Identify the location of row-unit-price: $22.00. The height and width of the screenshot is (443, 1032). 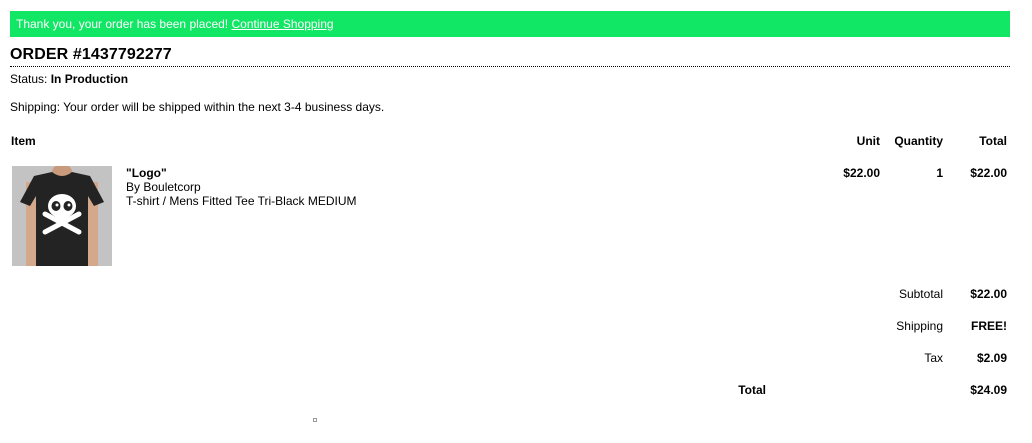
(861, 173).